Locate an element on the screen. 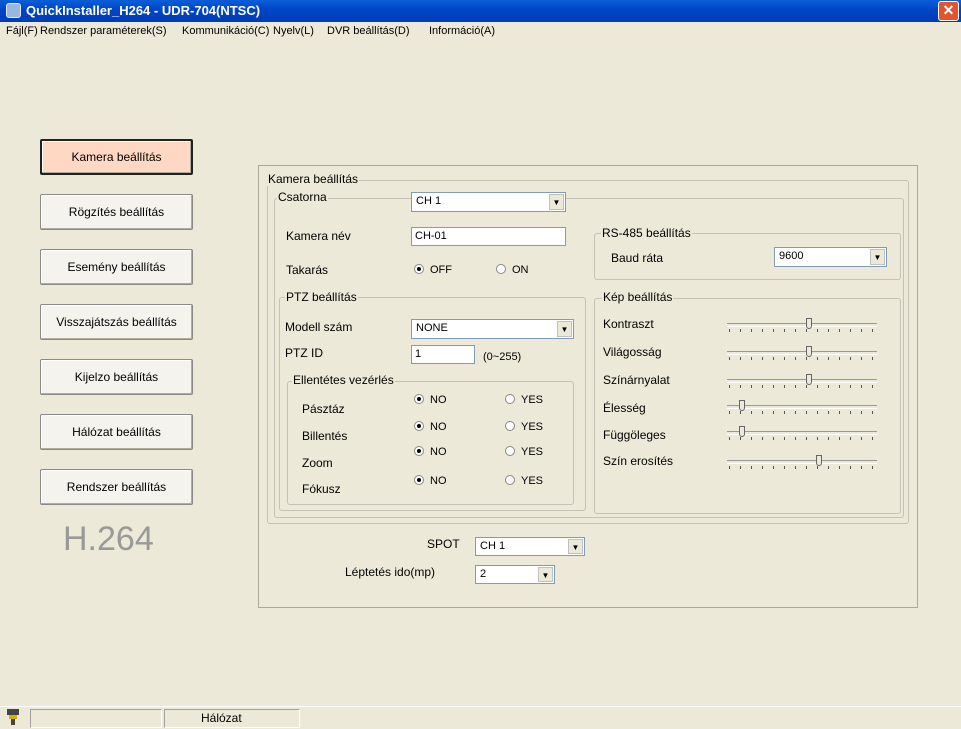 The width and height of the screenshot is (961, 729). vertical-label: Függöleges is located at coordinates (634, 435).